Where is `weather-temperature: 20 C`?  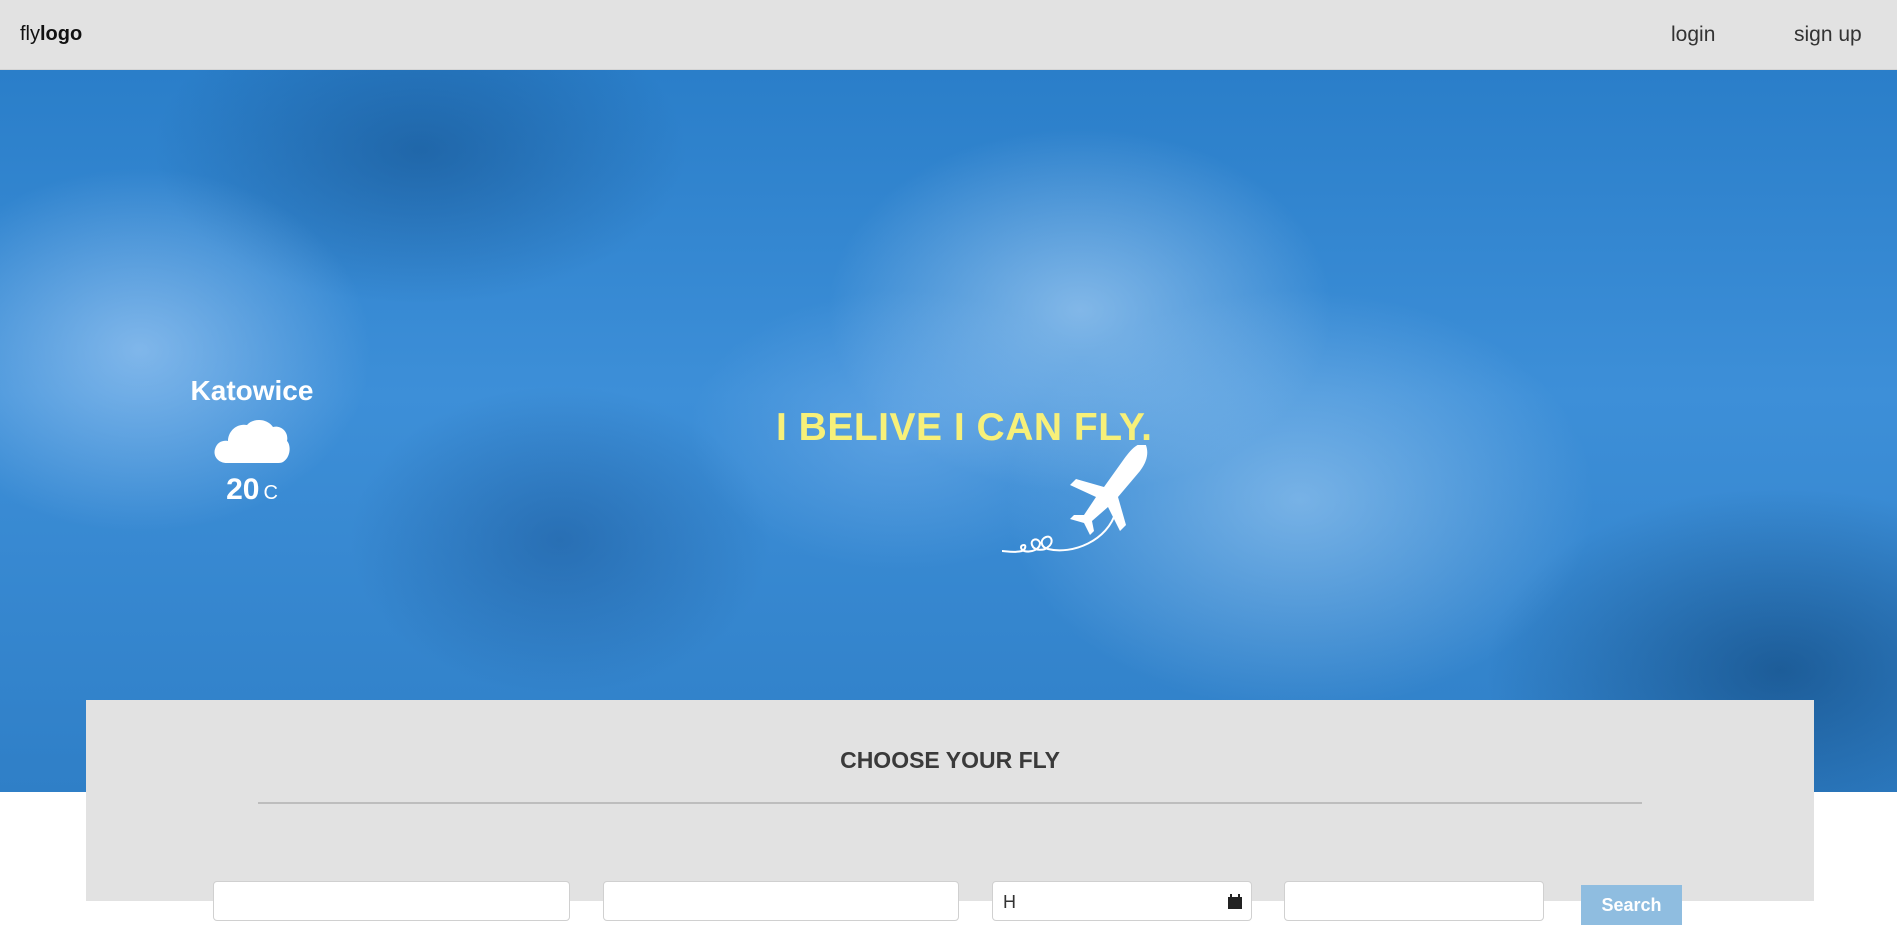 weather-temperature: 20 C is located at coordinates (252, 490).